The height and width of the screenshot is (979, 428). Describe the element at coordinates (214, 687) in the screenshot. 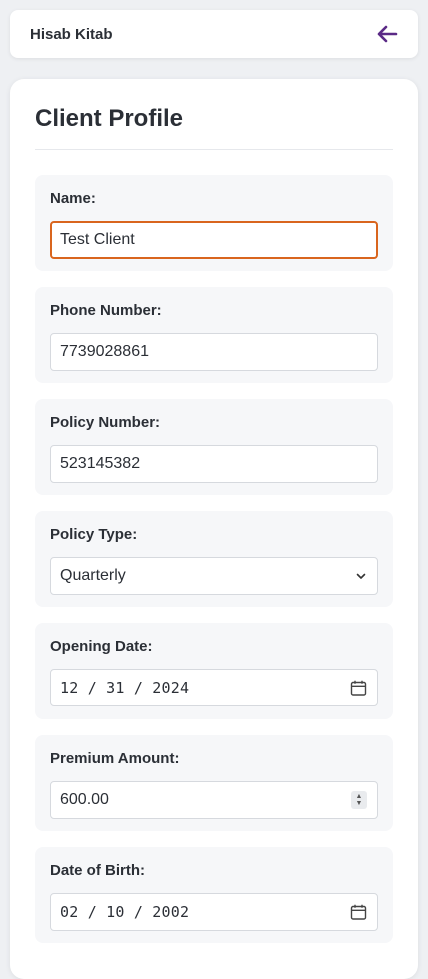

I see `opening-date-input: 12 / 31 / 2024` at that location.